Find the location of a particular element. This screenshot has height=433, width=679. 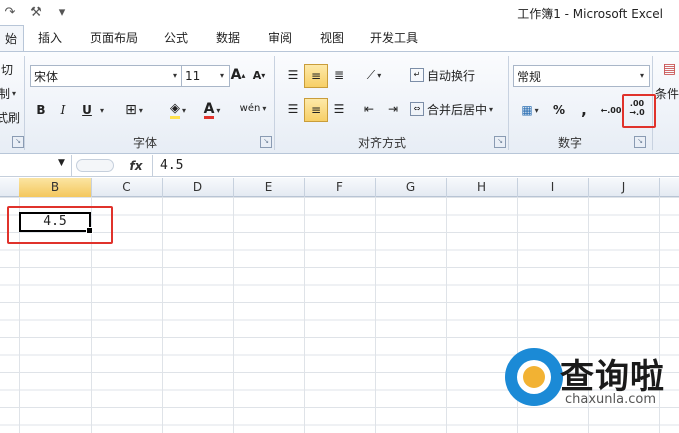

grow-font-icon: A is located at coordinates (236, 75).